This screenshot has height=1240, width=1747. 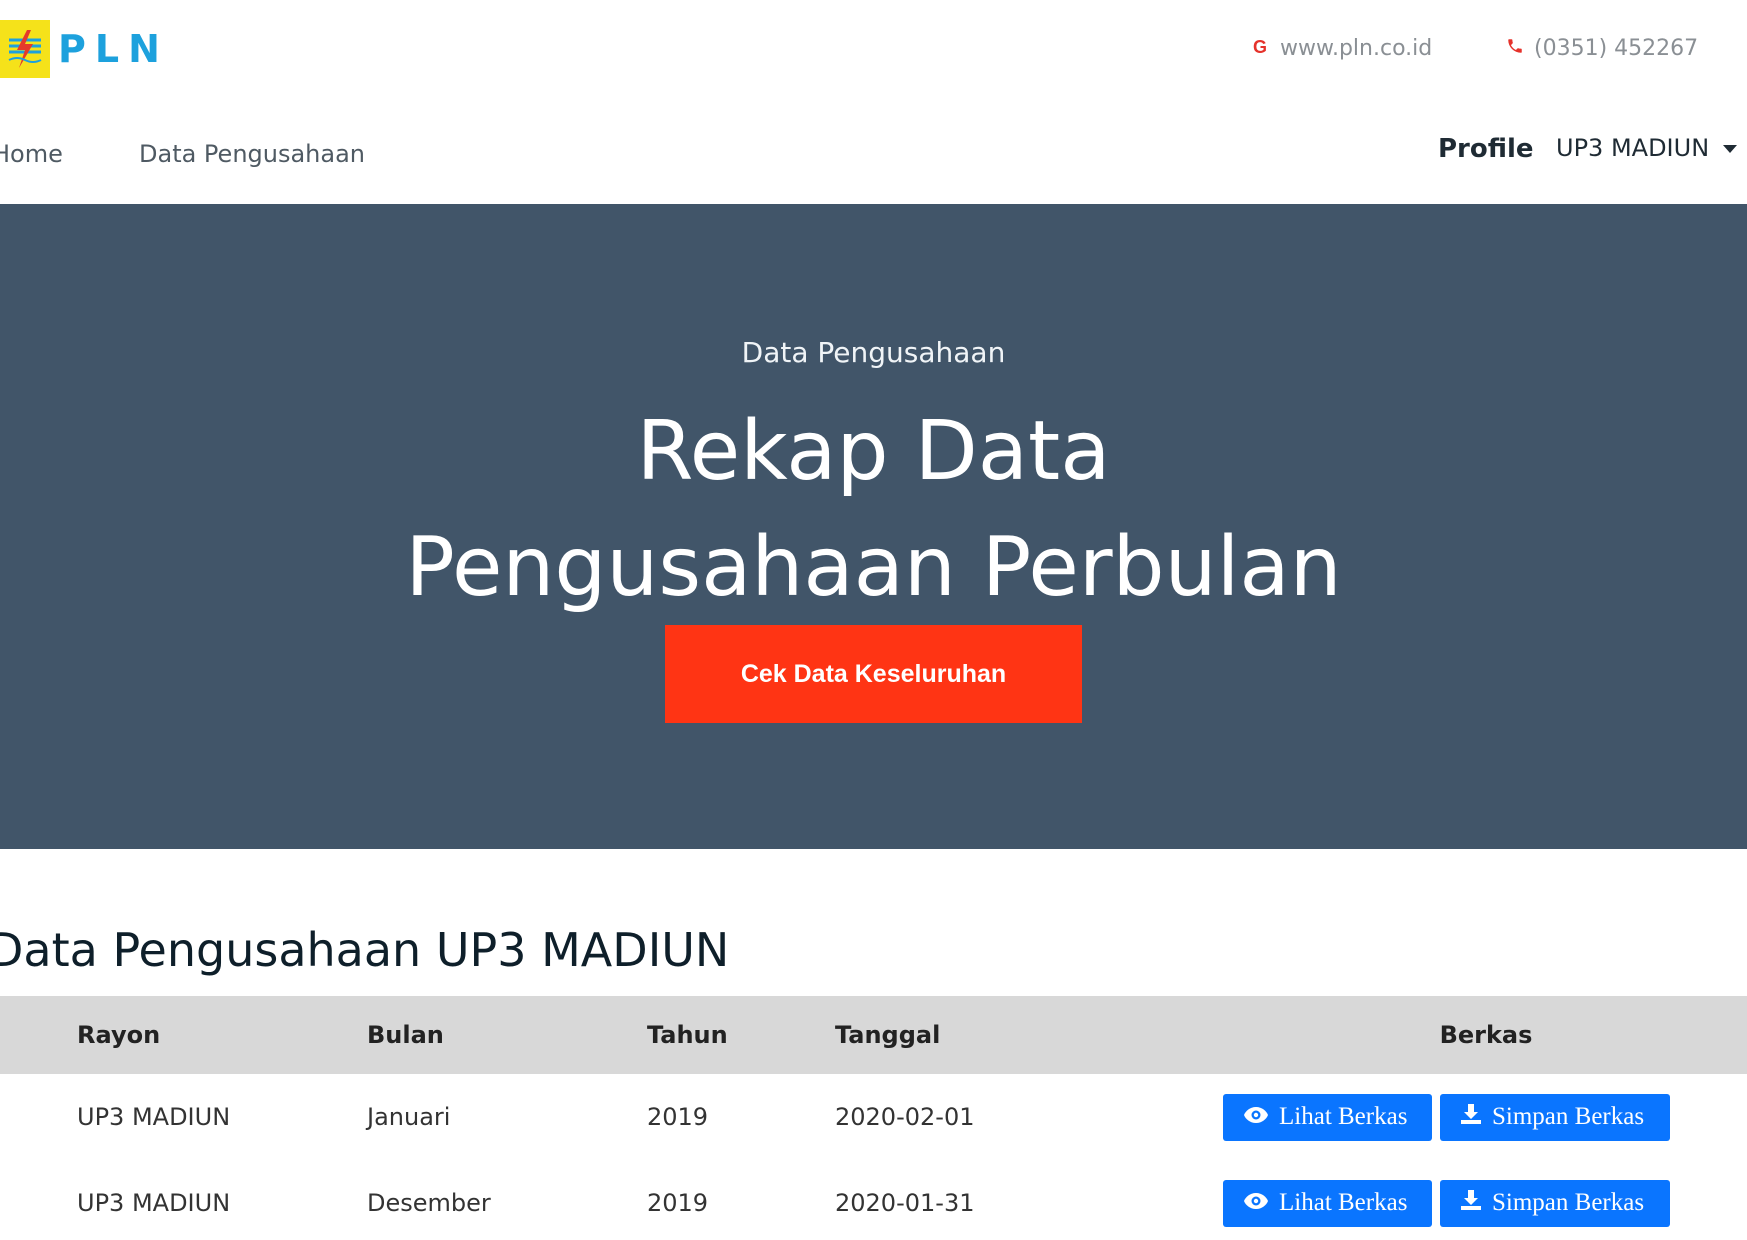 What do you see at coordinates (873, 567) in the screenshot?
I see `hero-title-line2: Pengusahaan Perbulan` at bounding box center [873, 567].